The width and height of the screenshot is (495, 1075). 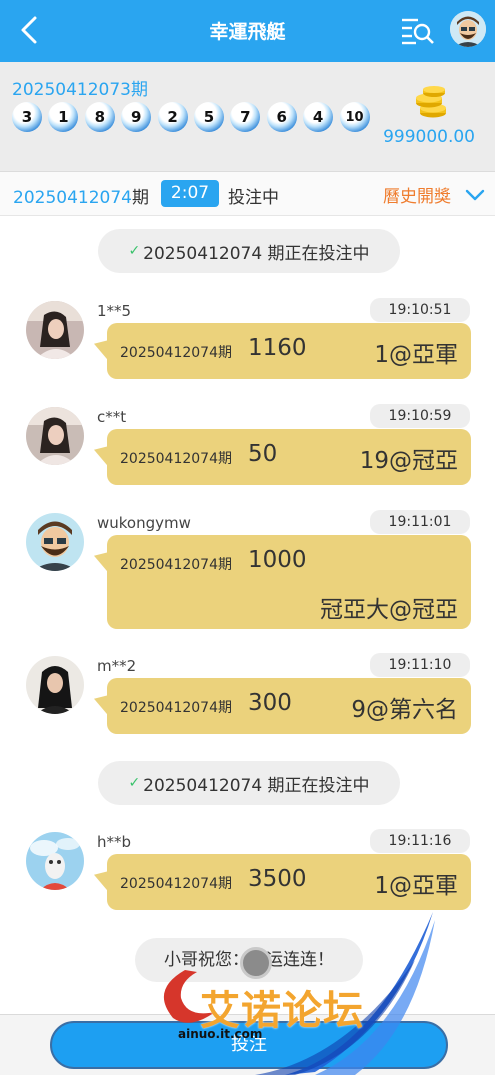 I want to click on result-ball: 8, so click(x=99, y=117).